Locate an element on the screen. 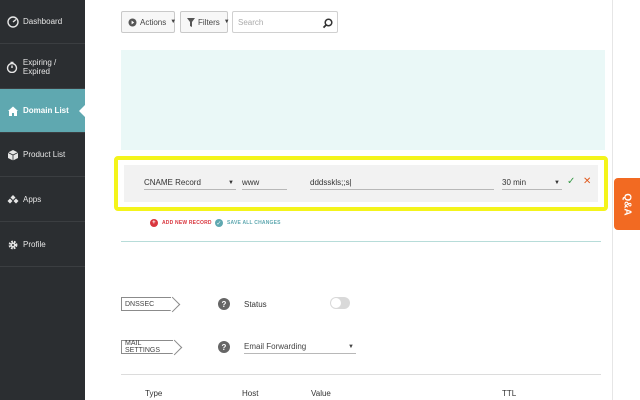  actions-label: Actions is located at coordinates (153, 22).